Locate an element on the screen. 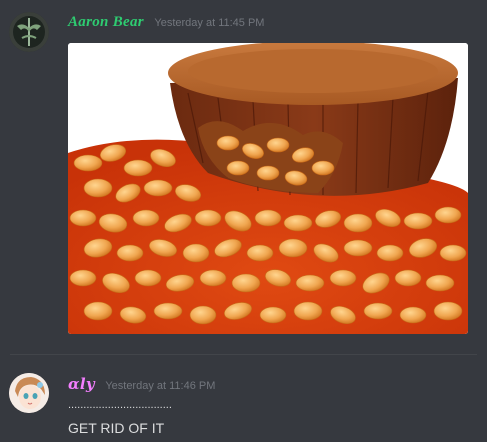  username: Aaron Bear is located at coordinates (106, 22).